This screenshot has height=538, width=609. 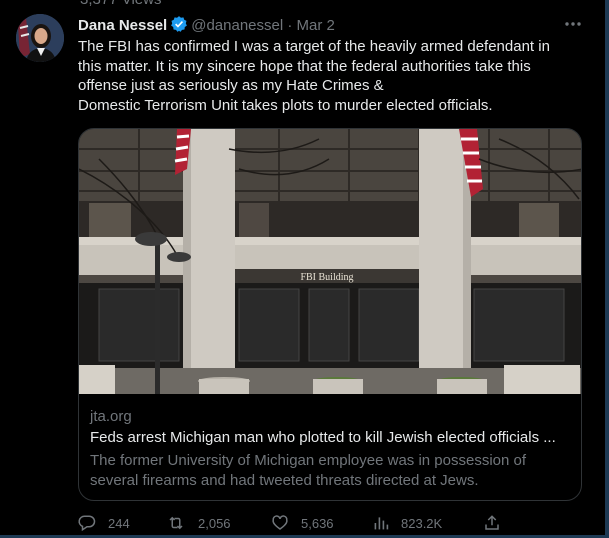 I want to click on tweet-header: Dana Nessel @dananessel · Mar 2, so click(x=206, y=26).